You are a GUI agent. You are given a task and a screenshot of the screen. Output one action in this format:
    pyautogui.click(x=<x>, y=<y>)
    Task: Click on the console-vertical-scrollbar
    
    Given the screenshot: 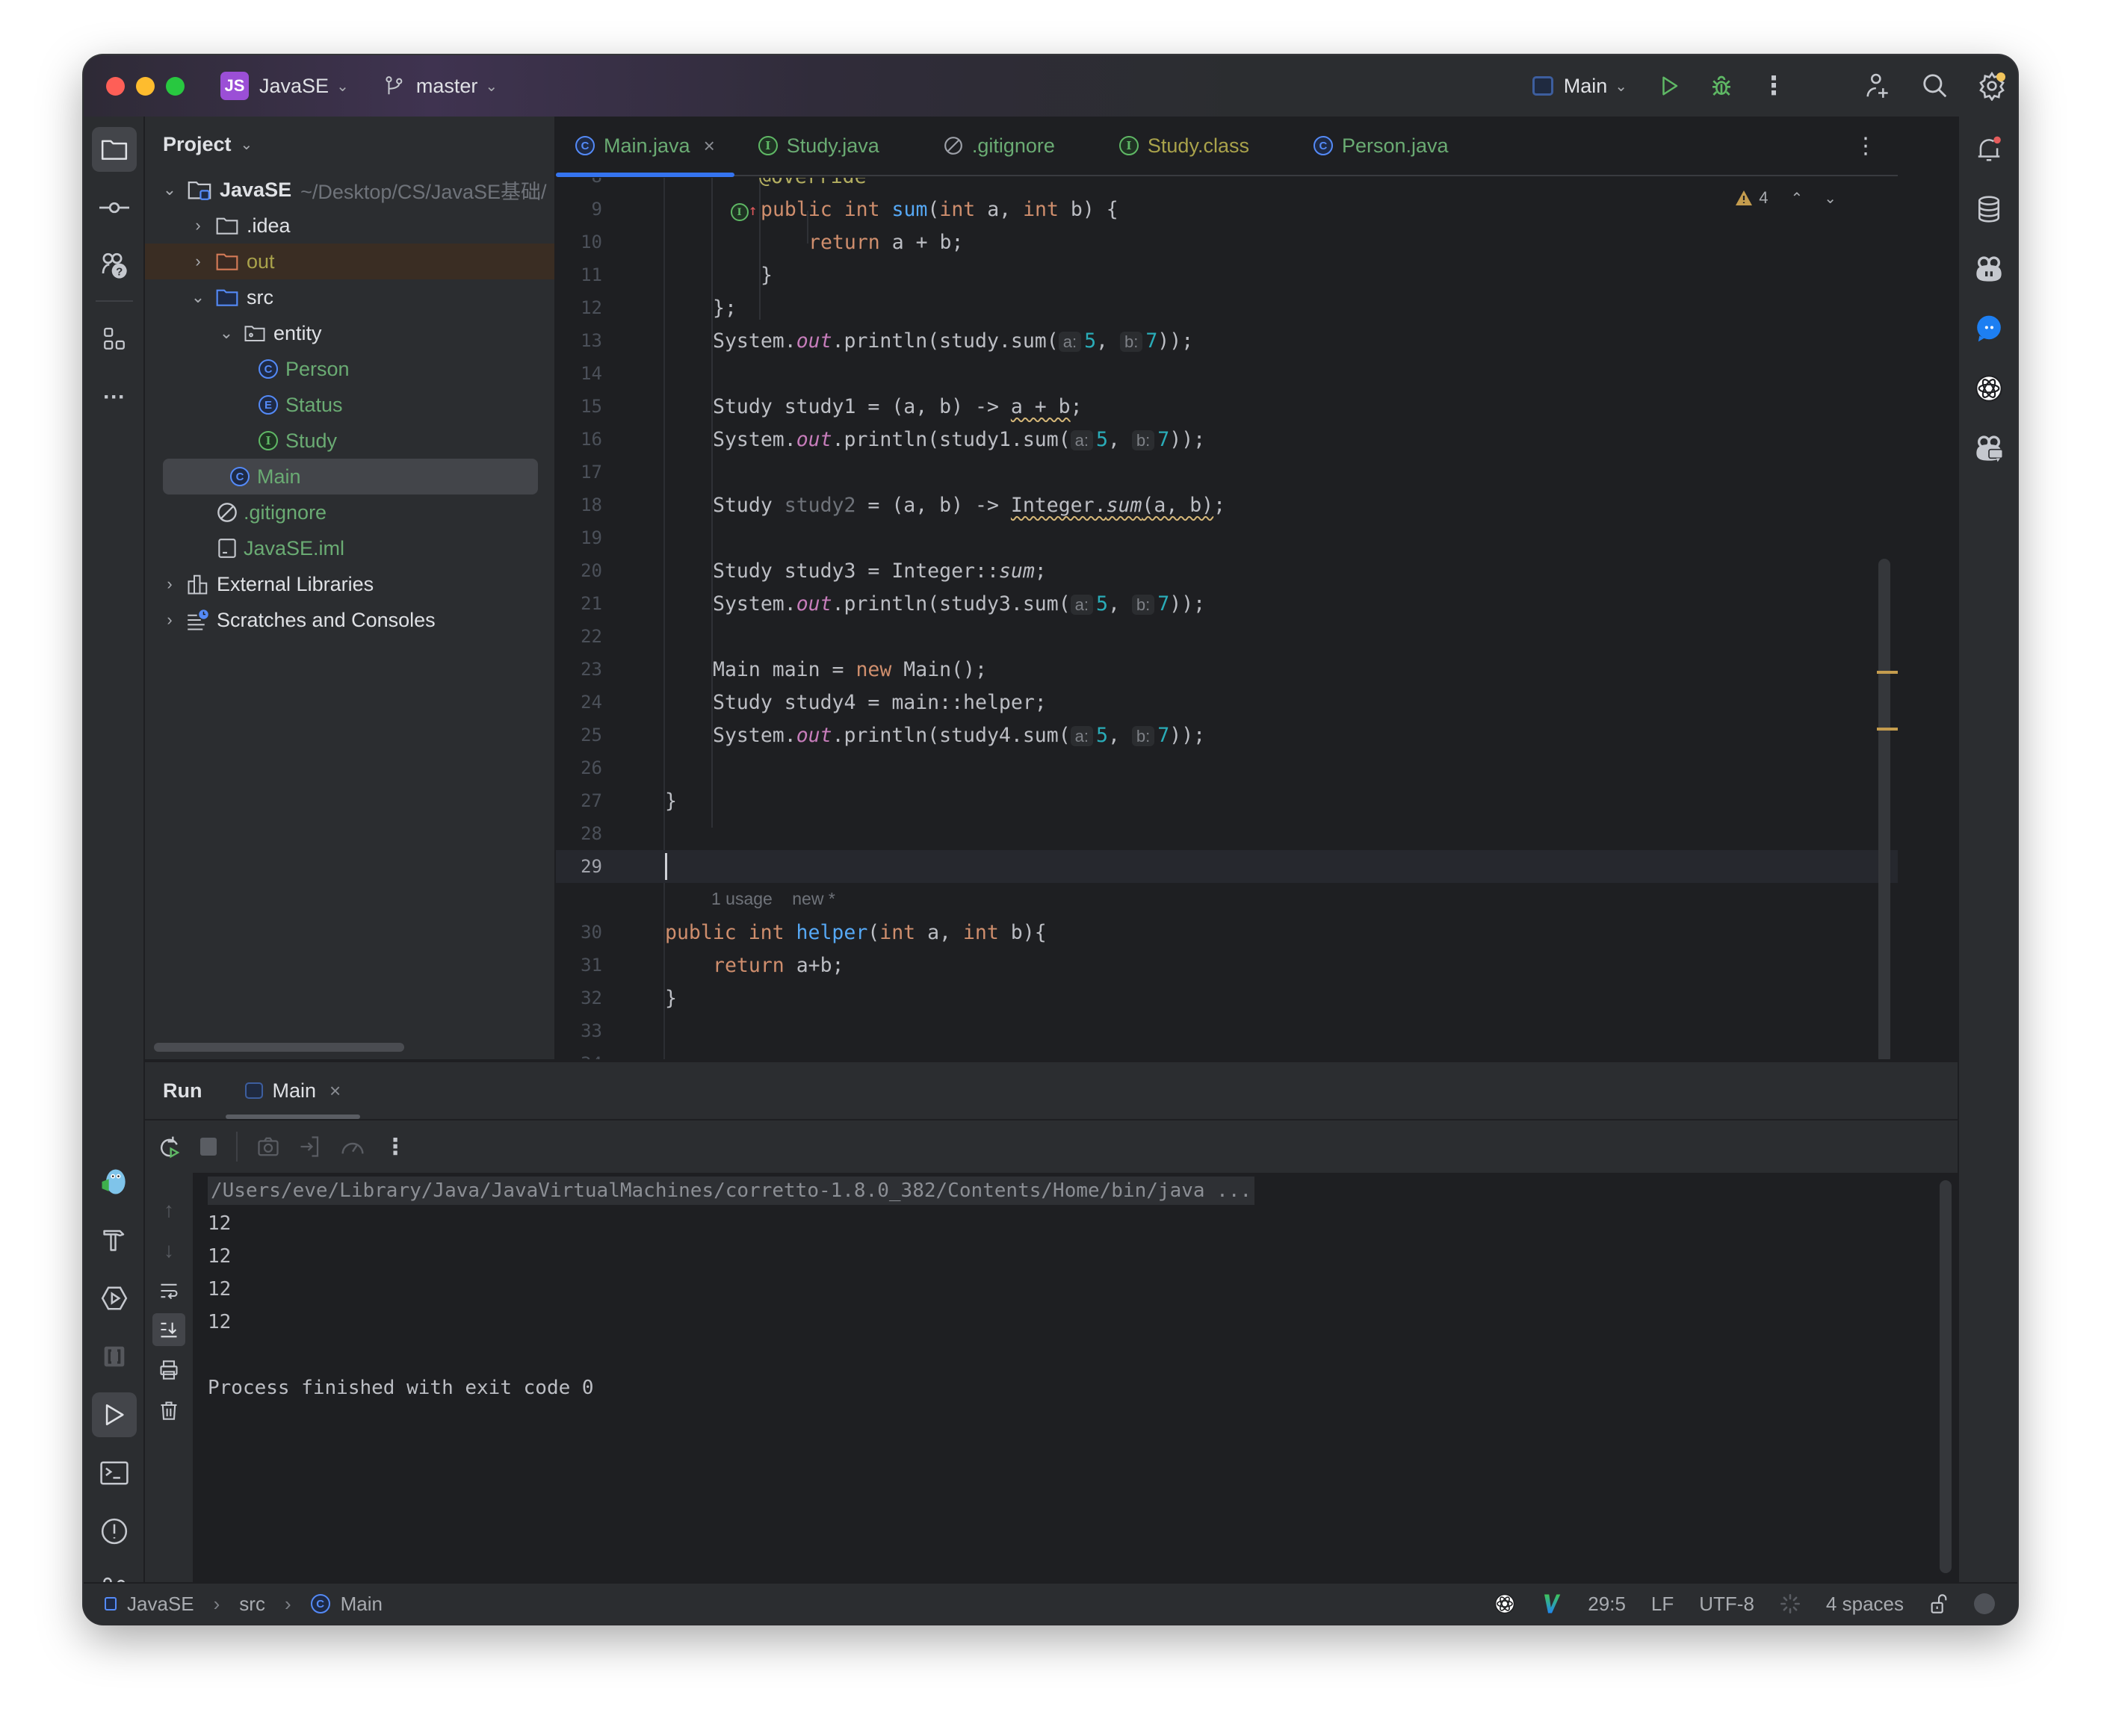 What is the action you would take?
    pyautogui.click(x=1946, y=1377)
    